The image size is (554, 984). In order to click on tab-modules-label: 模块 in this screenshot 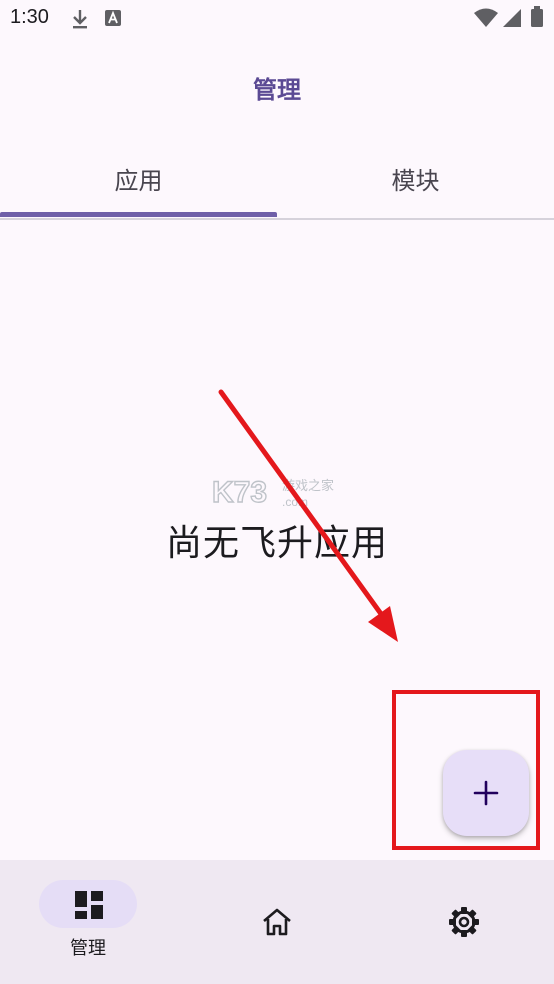, I will do `click(415, 180)`.